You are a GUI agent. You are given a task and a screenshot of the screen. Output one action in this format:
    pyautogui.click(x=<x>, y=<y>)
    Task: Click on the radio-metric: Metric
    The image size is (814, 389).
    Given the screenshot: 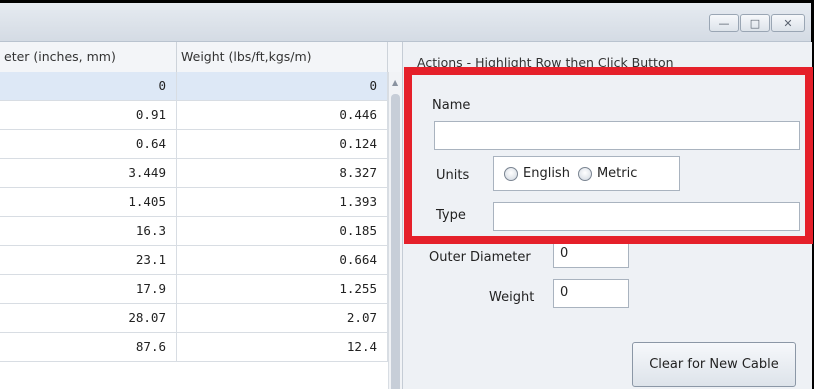 What is the action you would take?
    pyautogui.click(x=607, y=173)
    